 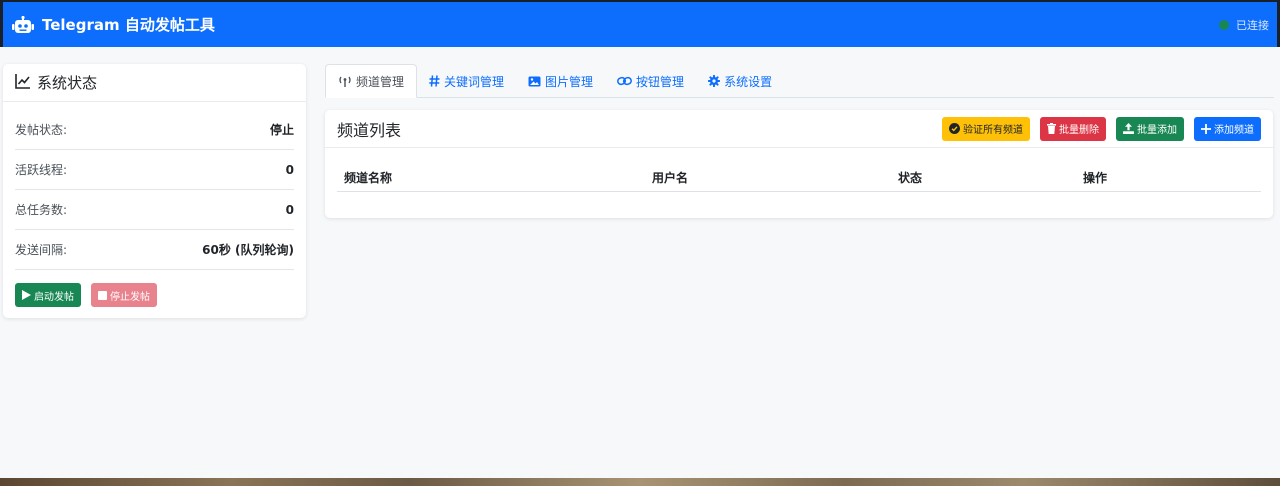 I want to click on tab-channels-label: 频道管理, so click(x=380, y=81).